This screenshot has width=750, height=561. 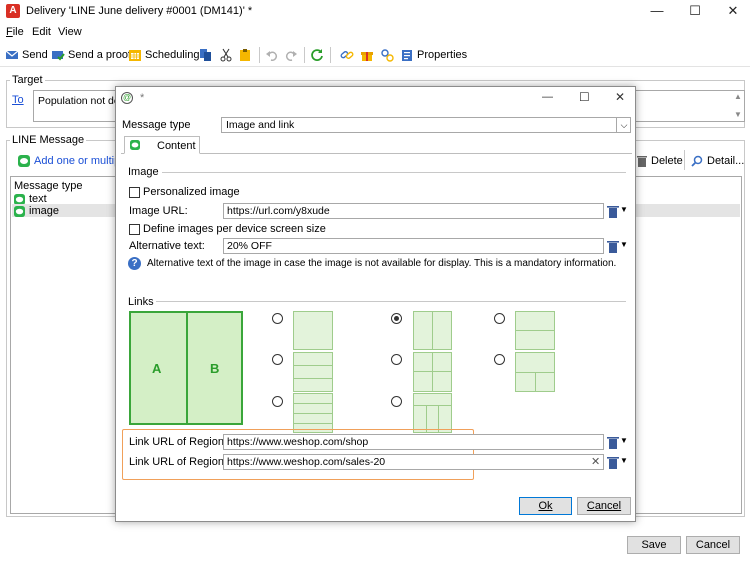 I want to click on envelope-check-icon, so click(x=58, y=56).